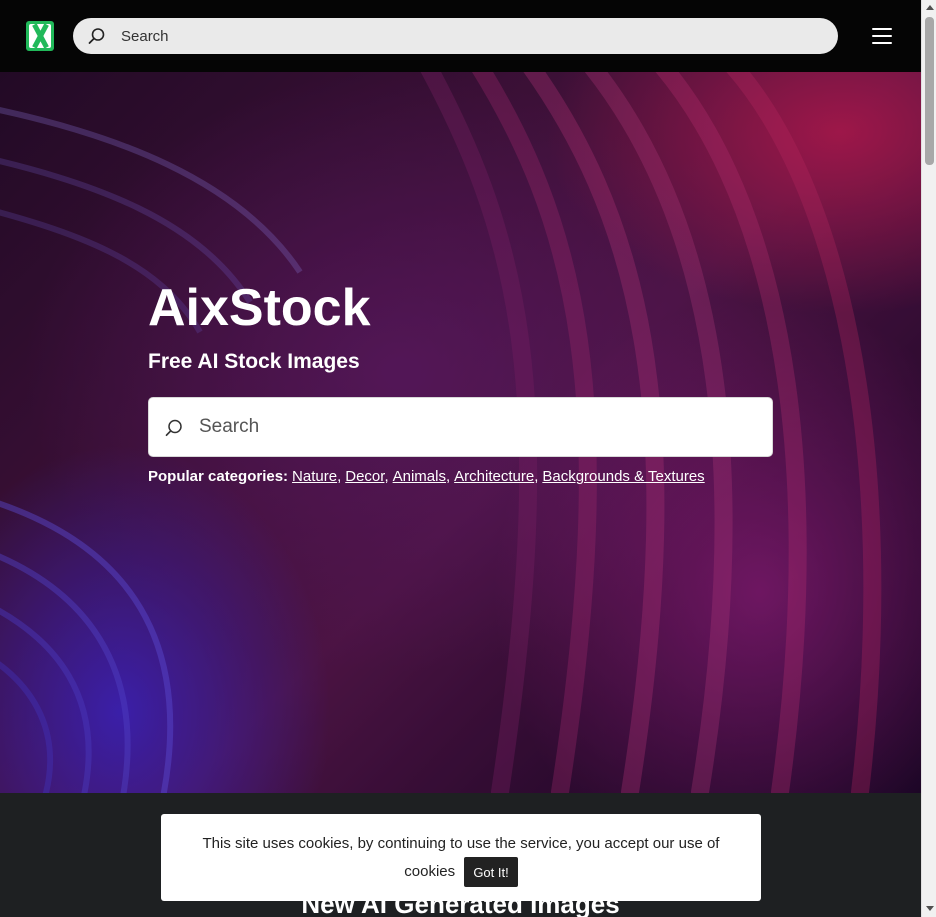 This screenshot has height=917, width=936. What do you see at coordinates (930, 908) in the screenshot?
I see `scroll-down-arrow-icon` at bounding box center [930, 908].